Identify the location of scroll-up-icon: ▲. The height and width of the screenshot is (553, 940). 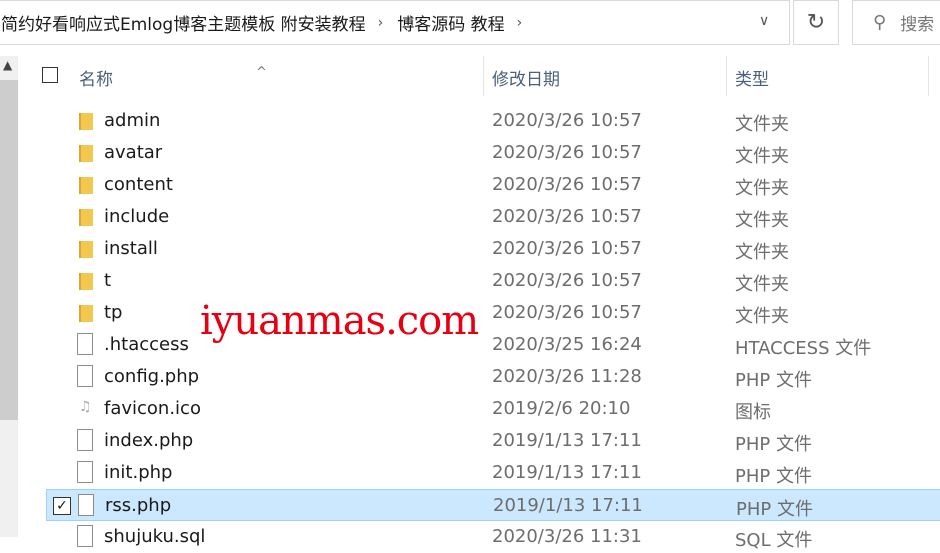
(7, 65).